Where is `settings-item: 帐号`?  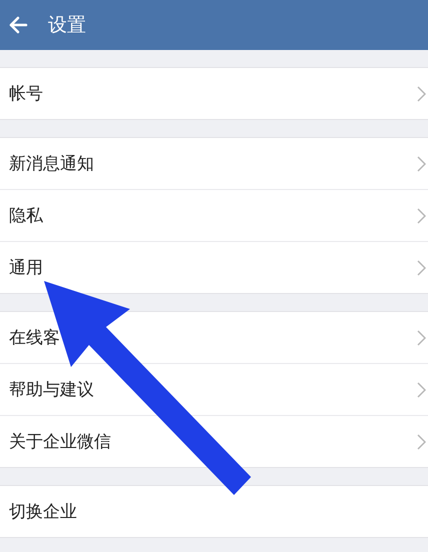 settings-item: 帐号 is located at coordinates (214, 93).